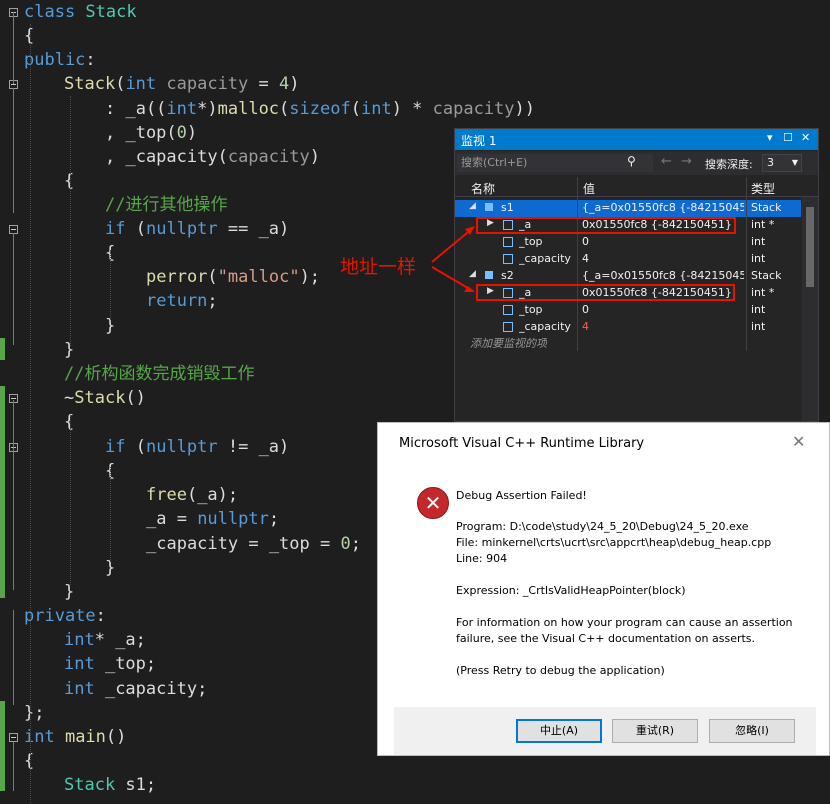 The image size is (830, 804). What do you see at coordinates (452, 279) in the screenshot?
I see `arrow-to-s2` at bounding box center [452, 279].